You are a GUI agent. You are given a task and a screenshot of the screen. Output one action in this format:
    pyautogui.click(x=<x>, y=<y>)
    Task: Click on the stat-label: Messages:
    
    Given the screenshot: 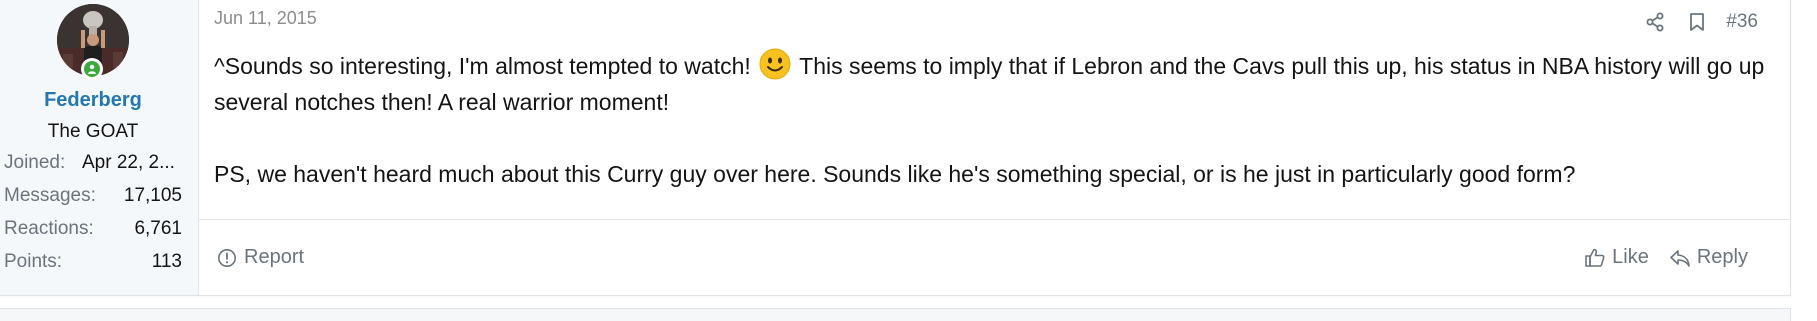 What is the action you would take?
    pyautogui.click(x=50, y=195)
    